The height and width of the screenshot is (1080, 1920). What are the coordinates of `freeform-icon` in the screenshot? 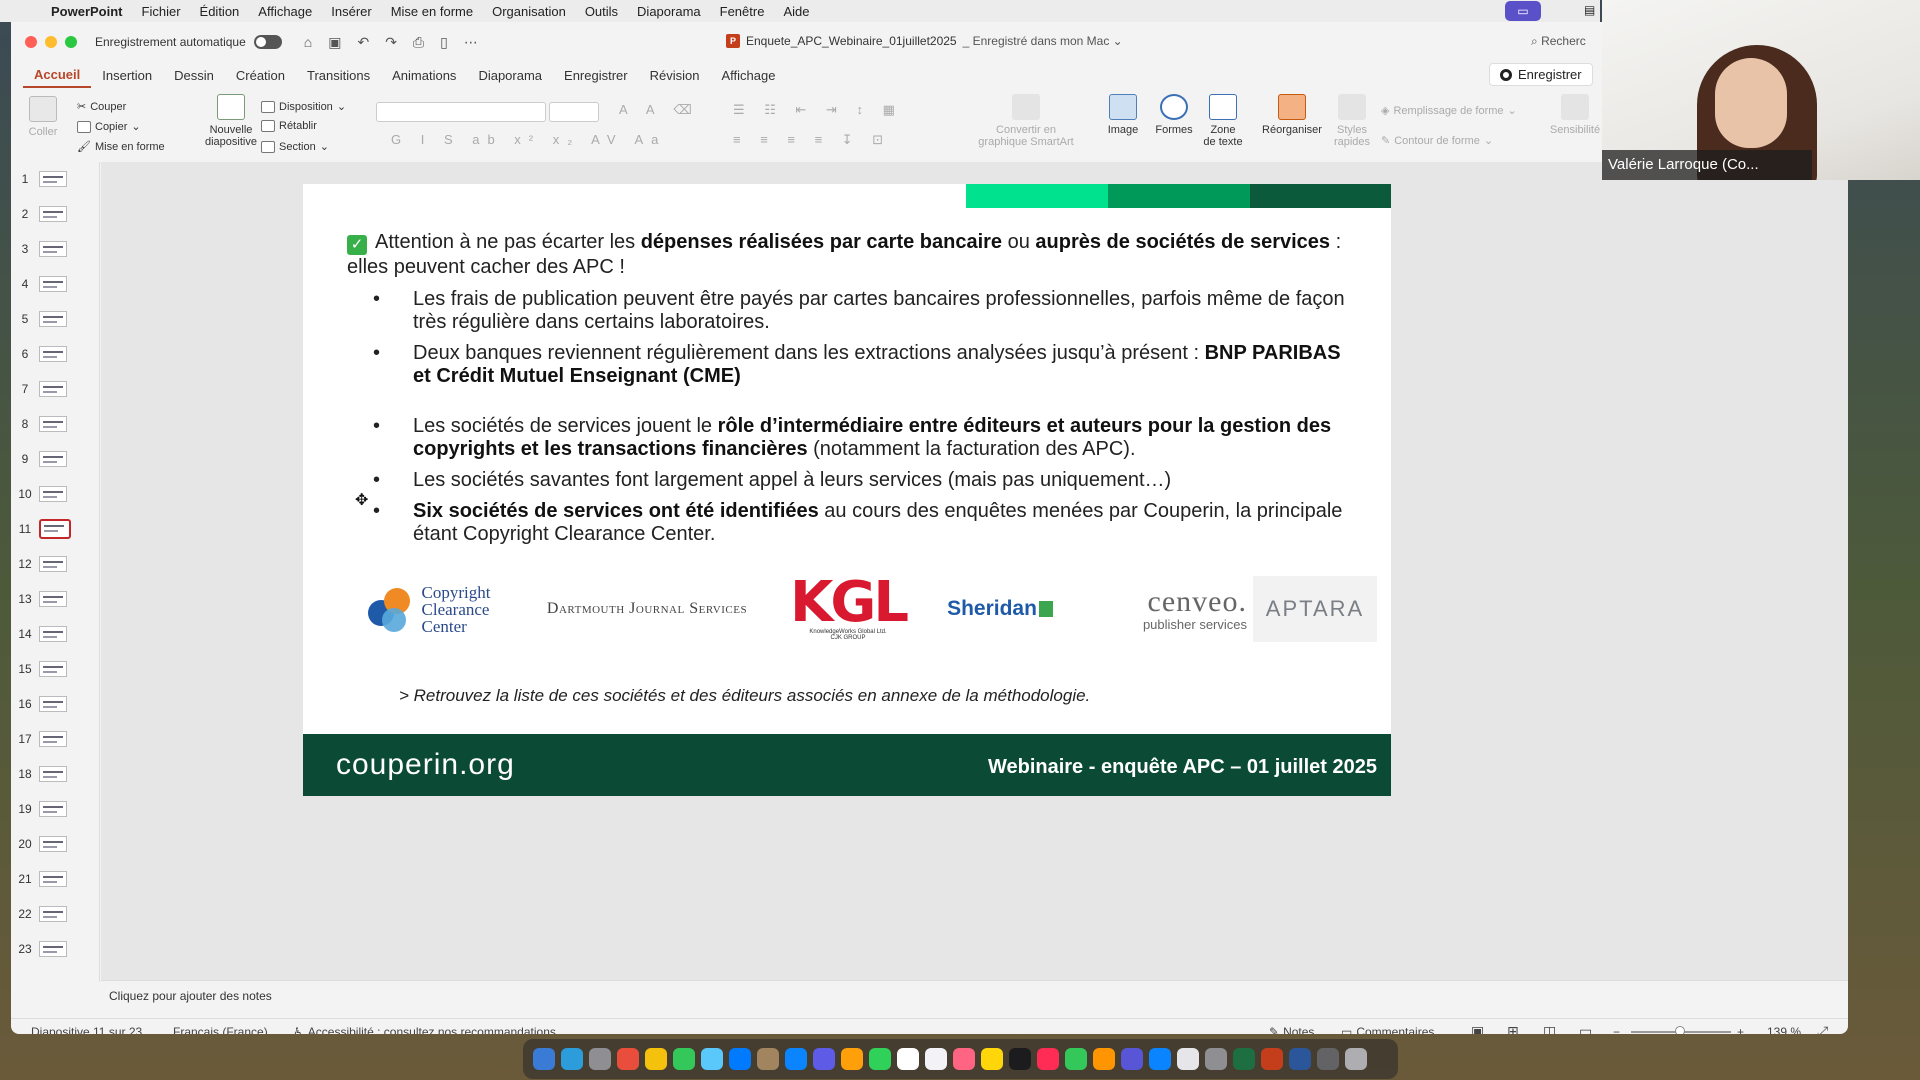 It's located at (964, 1059).